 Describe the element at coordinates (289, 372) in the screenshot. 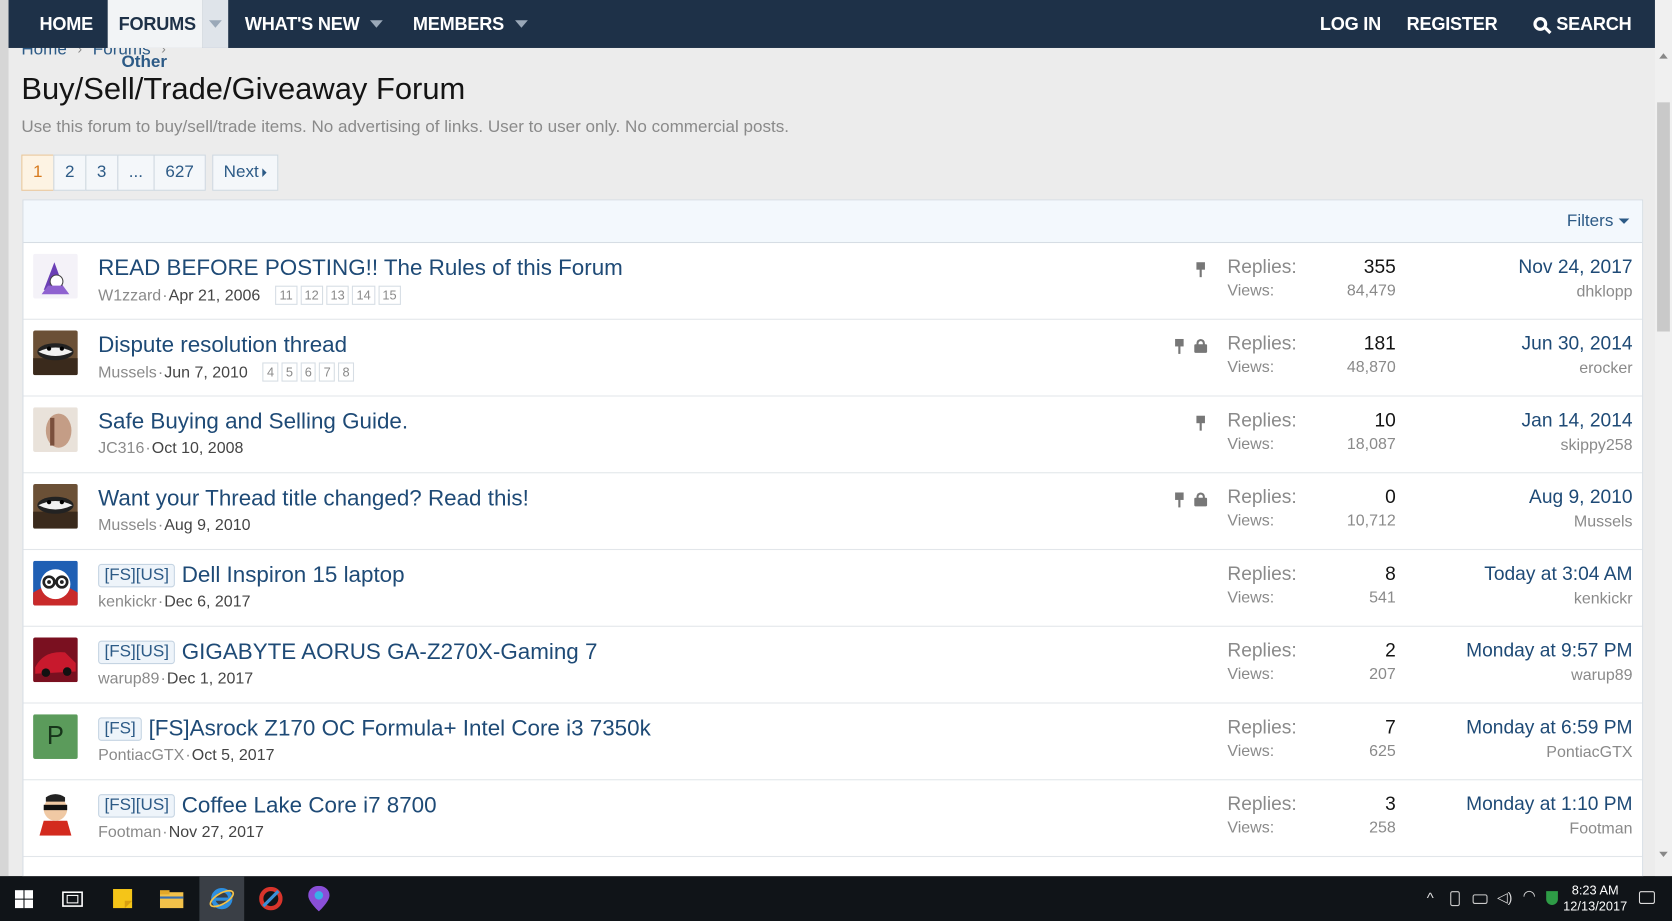

I see `thread-page-link: 5` at that location.